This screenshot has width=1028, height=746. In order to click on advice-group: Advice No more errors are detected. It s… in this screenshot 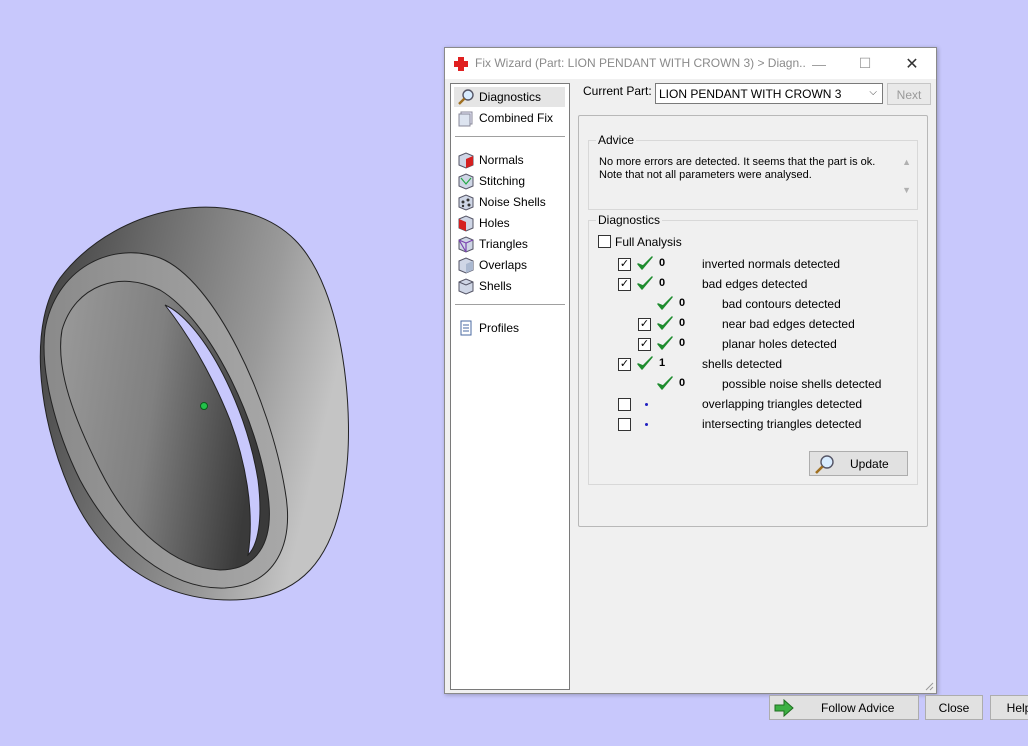, I will do `click(753, 171)`.